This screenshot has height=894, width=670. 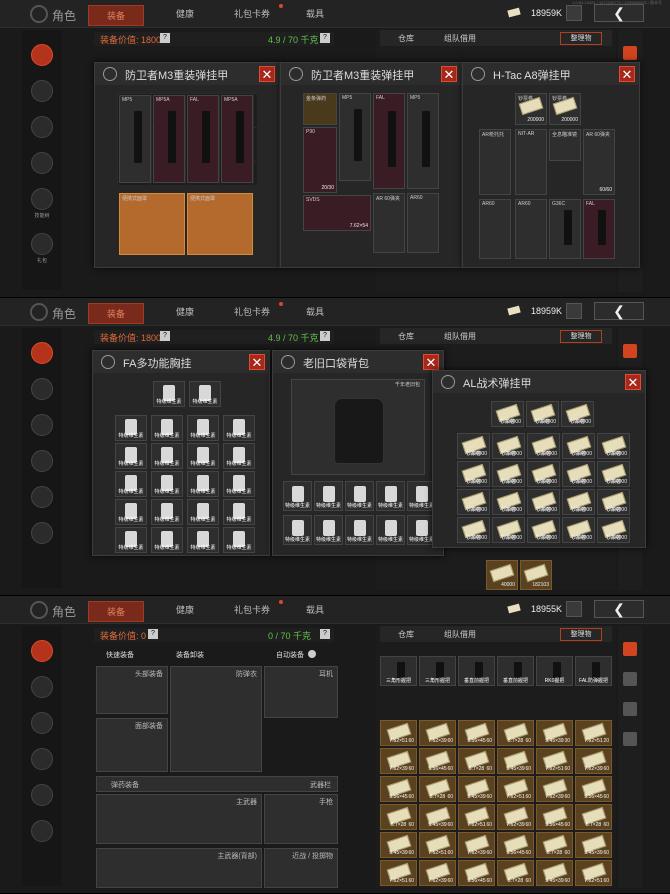 What do you see at coordinates (554, 671) in the screenshot?
I see `inventory-slot: RK0握把` at bounding box center [554, 671].